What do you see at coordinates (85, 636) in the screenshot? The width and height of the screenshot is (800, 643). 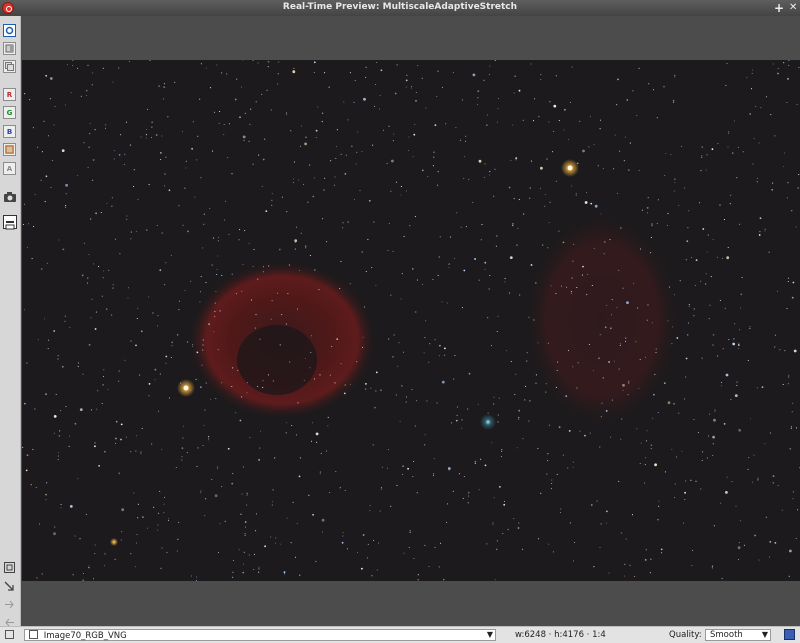 I see `view-selector-value: Image70_RGB_VNG` at bounding box center [85, 636].